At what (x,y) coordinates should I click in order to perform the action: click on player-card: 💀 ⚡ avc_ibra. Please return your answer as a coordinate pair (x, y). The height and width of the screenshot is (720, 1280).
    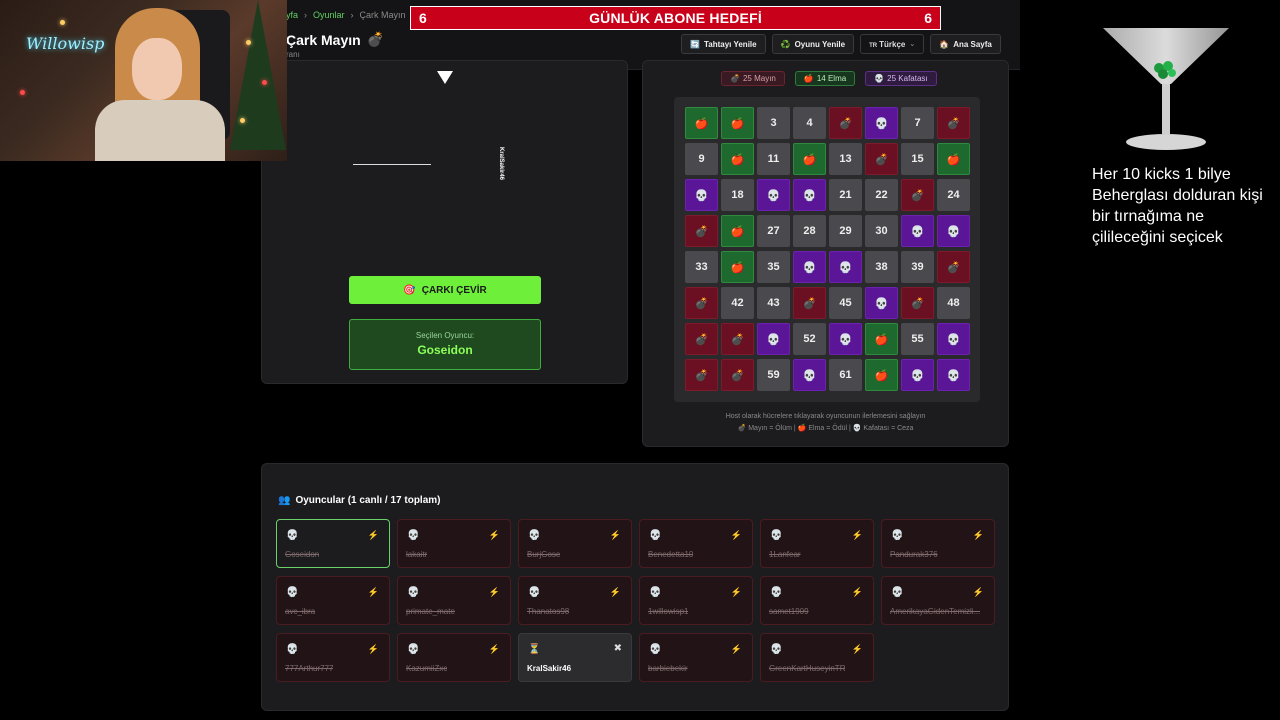
    Looking at the image, I should click on (333, 600).